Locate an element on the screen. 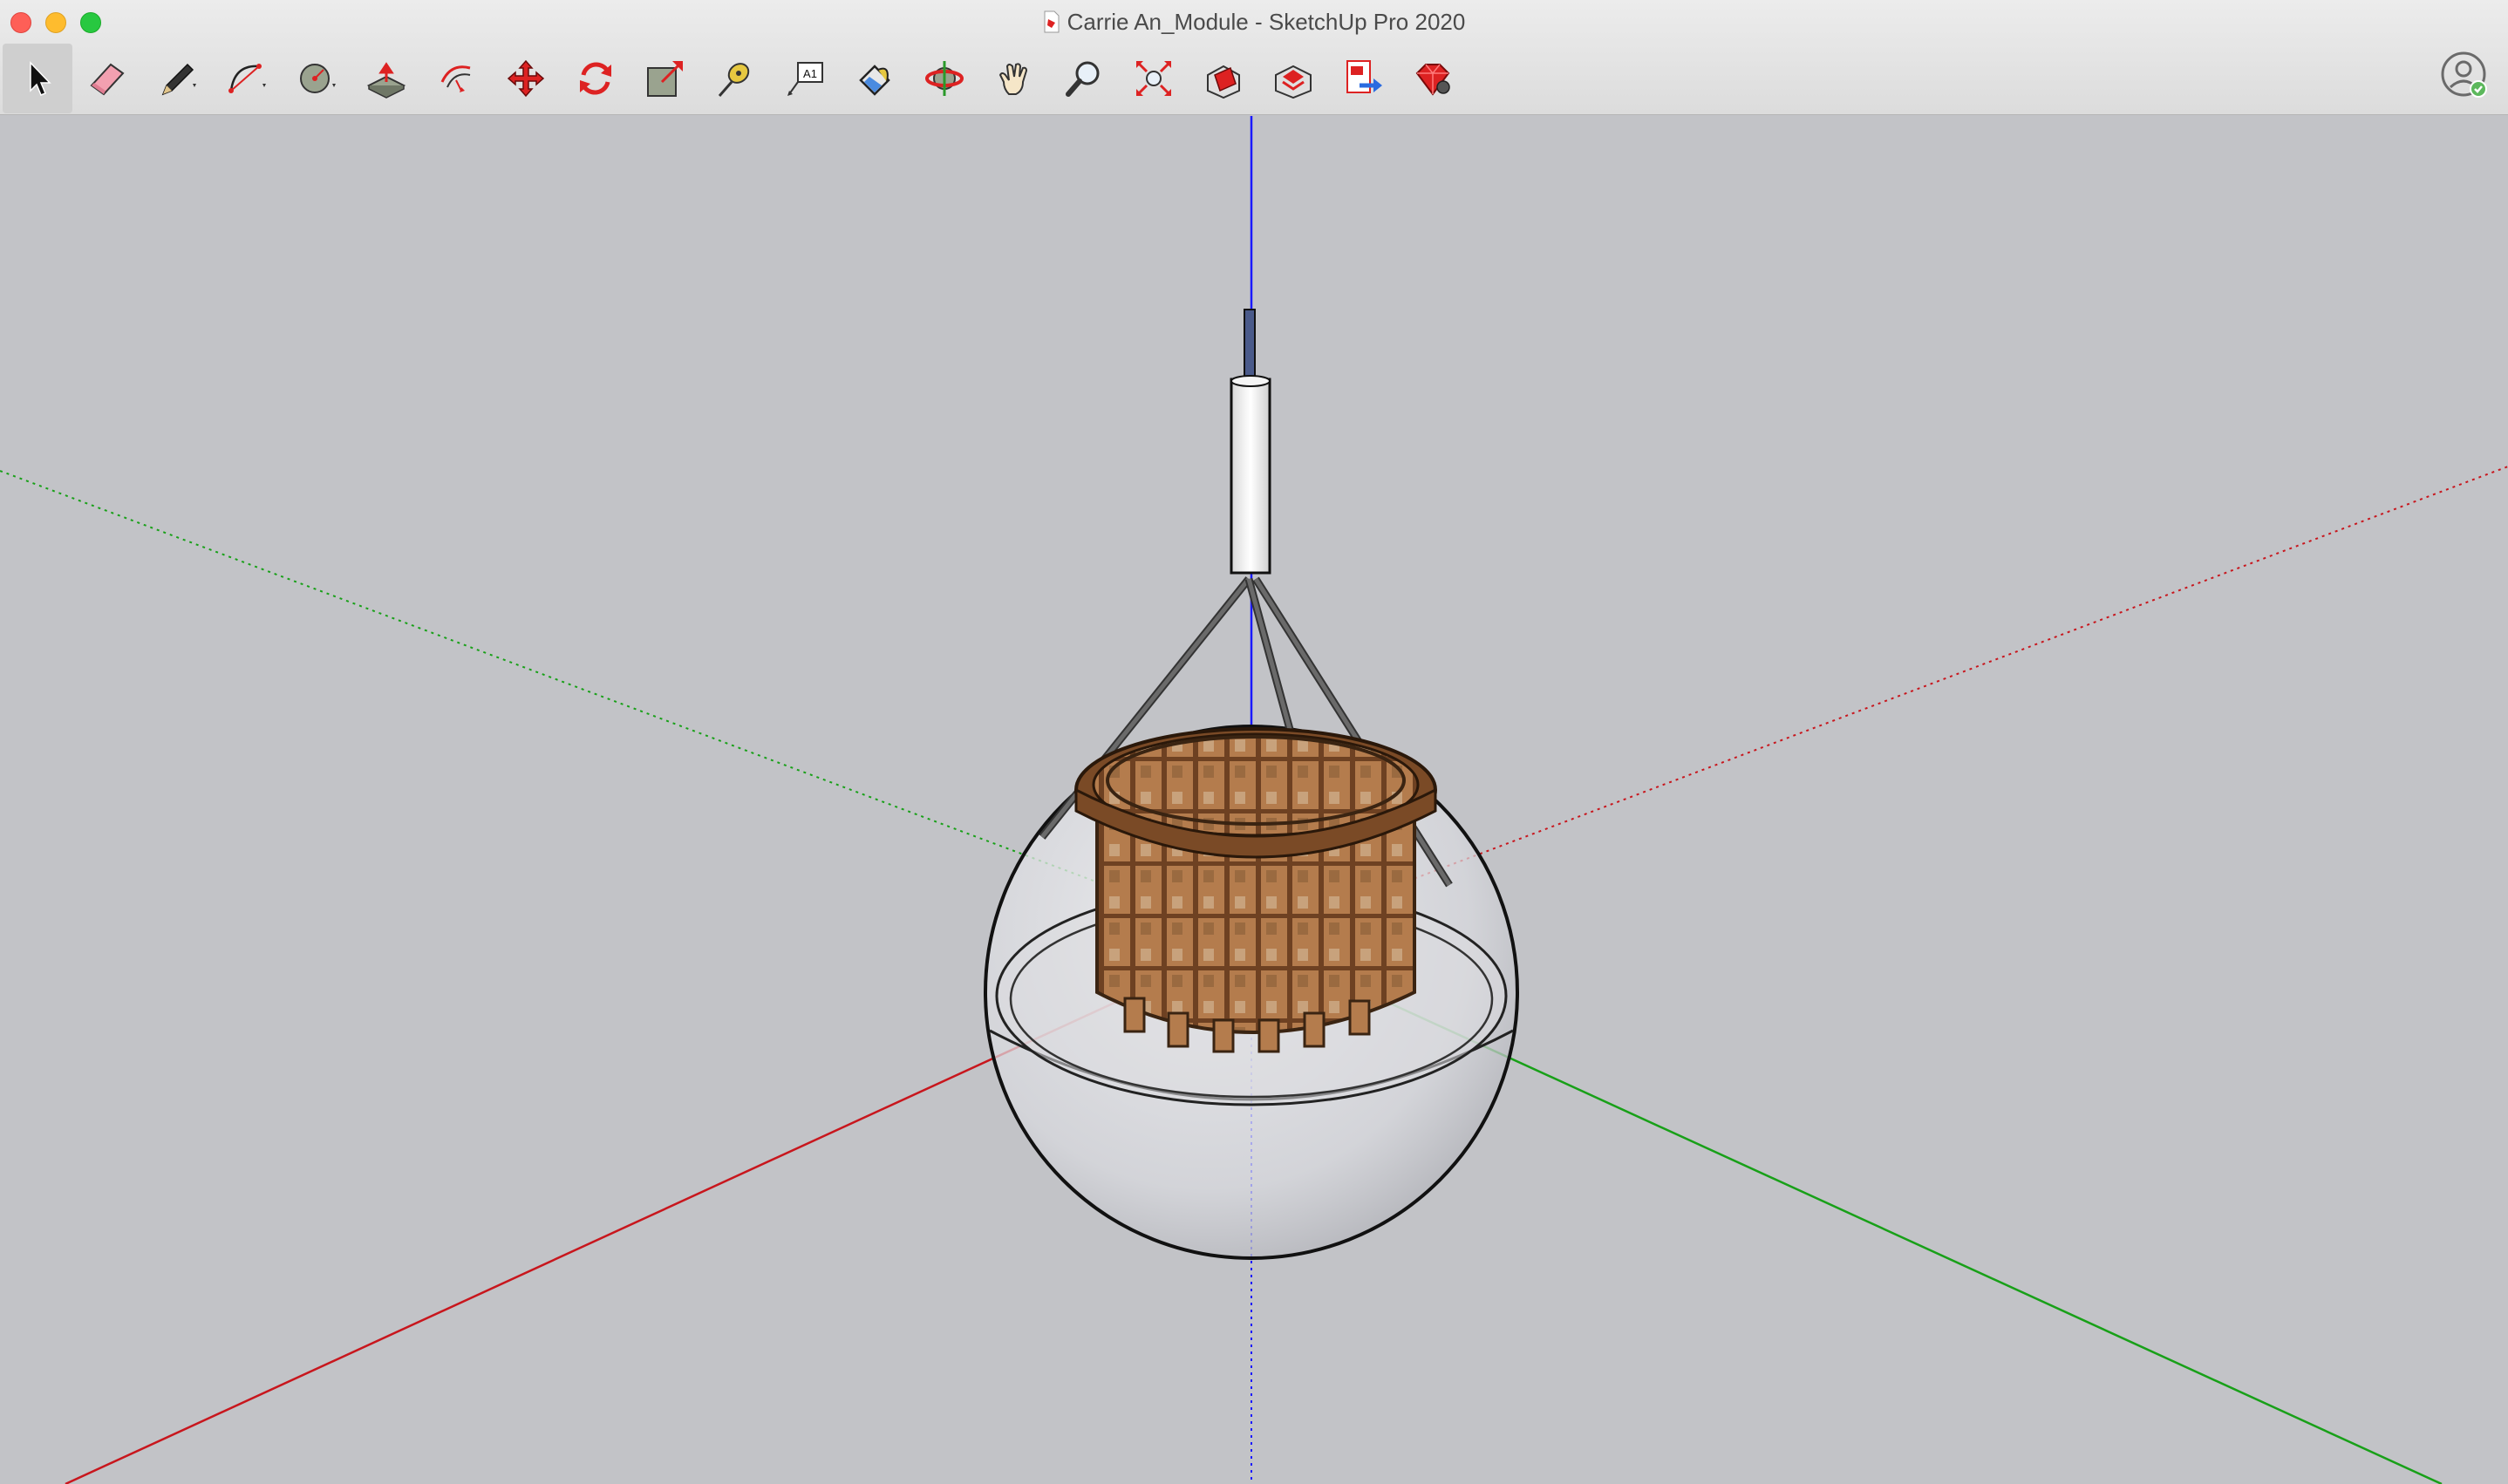 This screenshot has height=1484, width=2508. title-bar: Carrie An_Module - SketchUp Pro 2020 A1 is located at coordinates (1254, 57).